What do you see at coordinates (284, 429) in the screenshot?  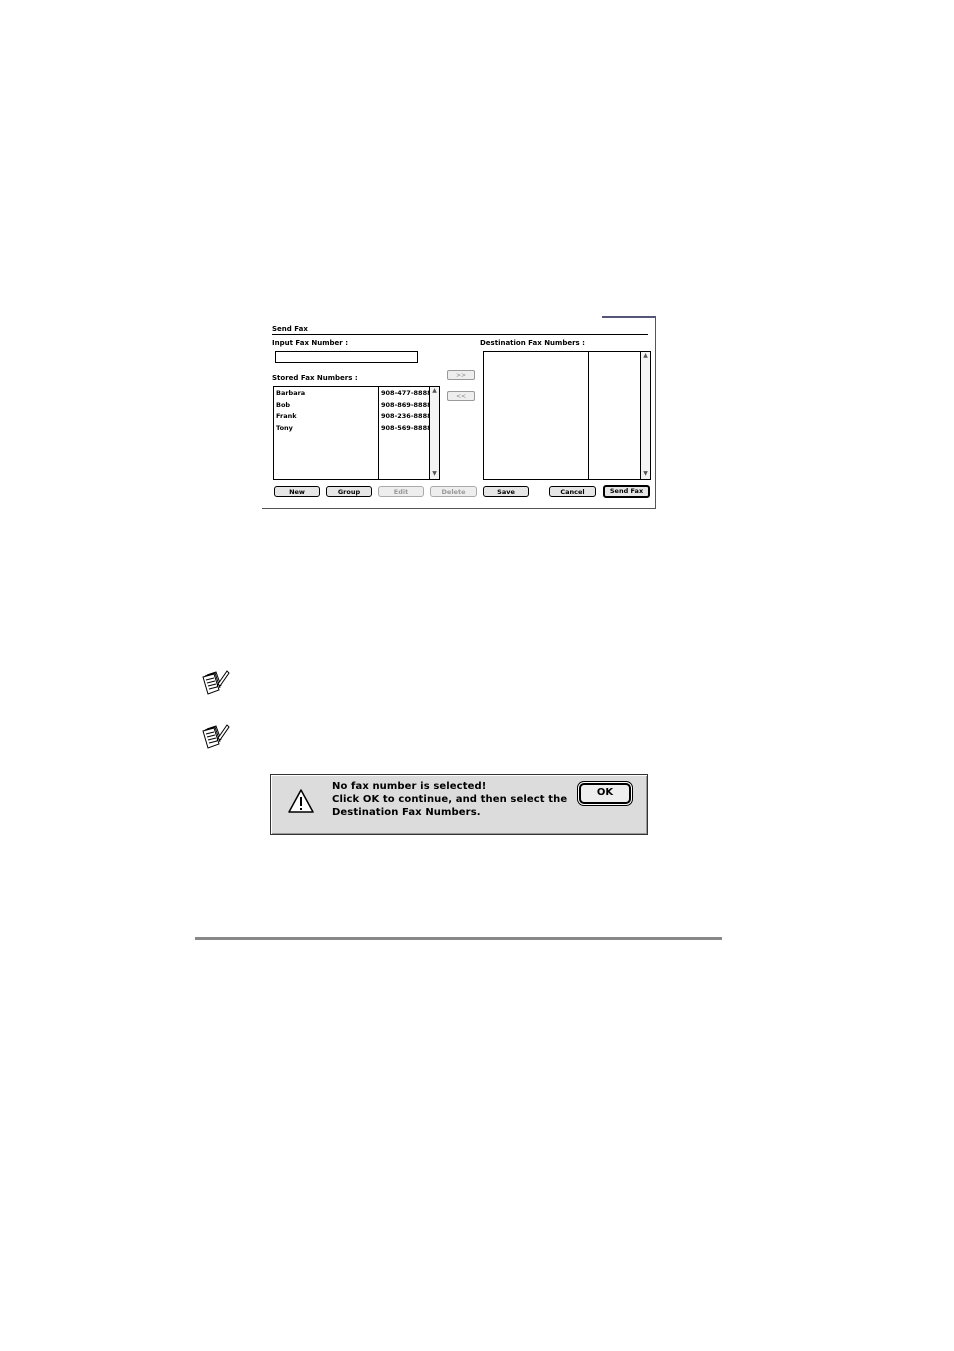 I see `stored-contact-name: Tony` at bounding box center [284, 429].